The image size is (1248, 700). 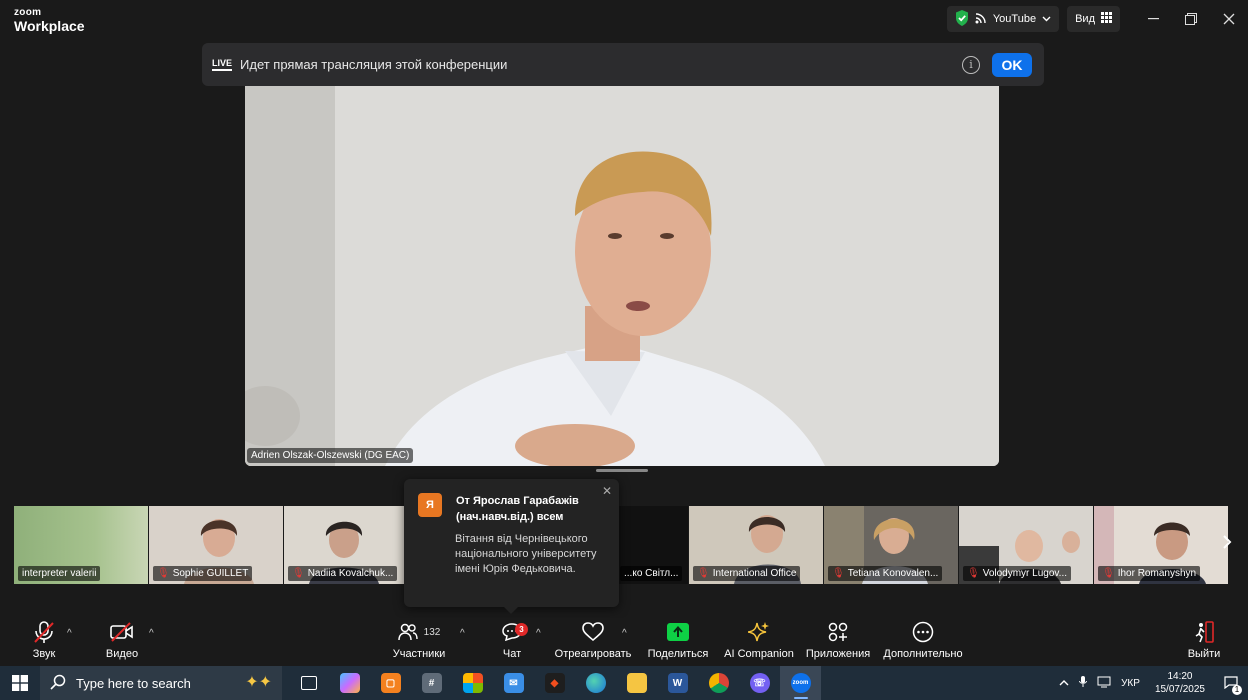 I want to click on word-icon: W, so click(x=677, y=683).